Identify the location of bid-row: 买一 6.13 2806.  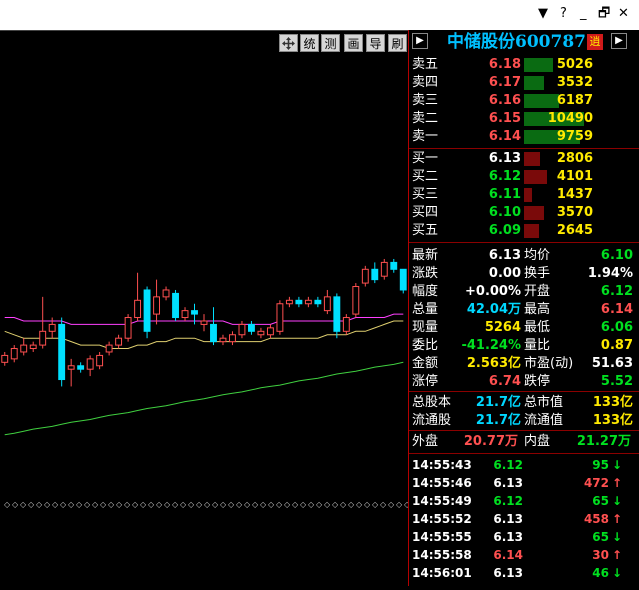
(524, 159).